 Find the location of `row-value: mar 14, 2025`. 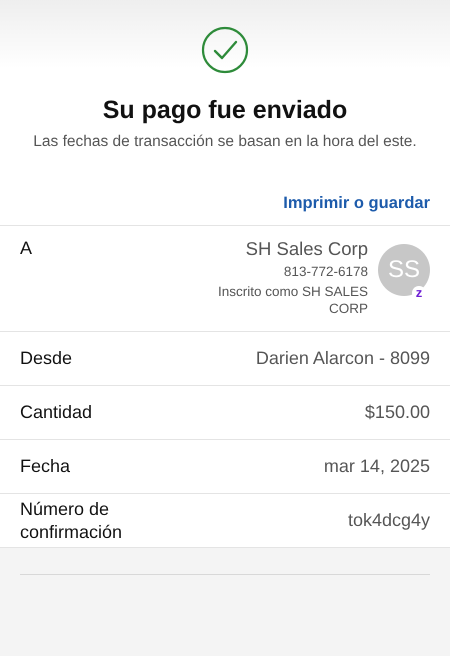

row-value: mar 14, 2025 is located at coordinates (377, 466).